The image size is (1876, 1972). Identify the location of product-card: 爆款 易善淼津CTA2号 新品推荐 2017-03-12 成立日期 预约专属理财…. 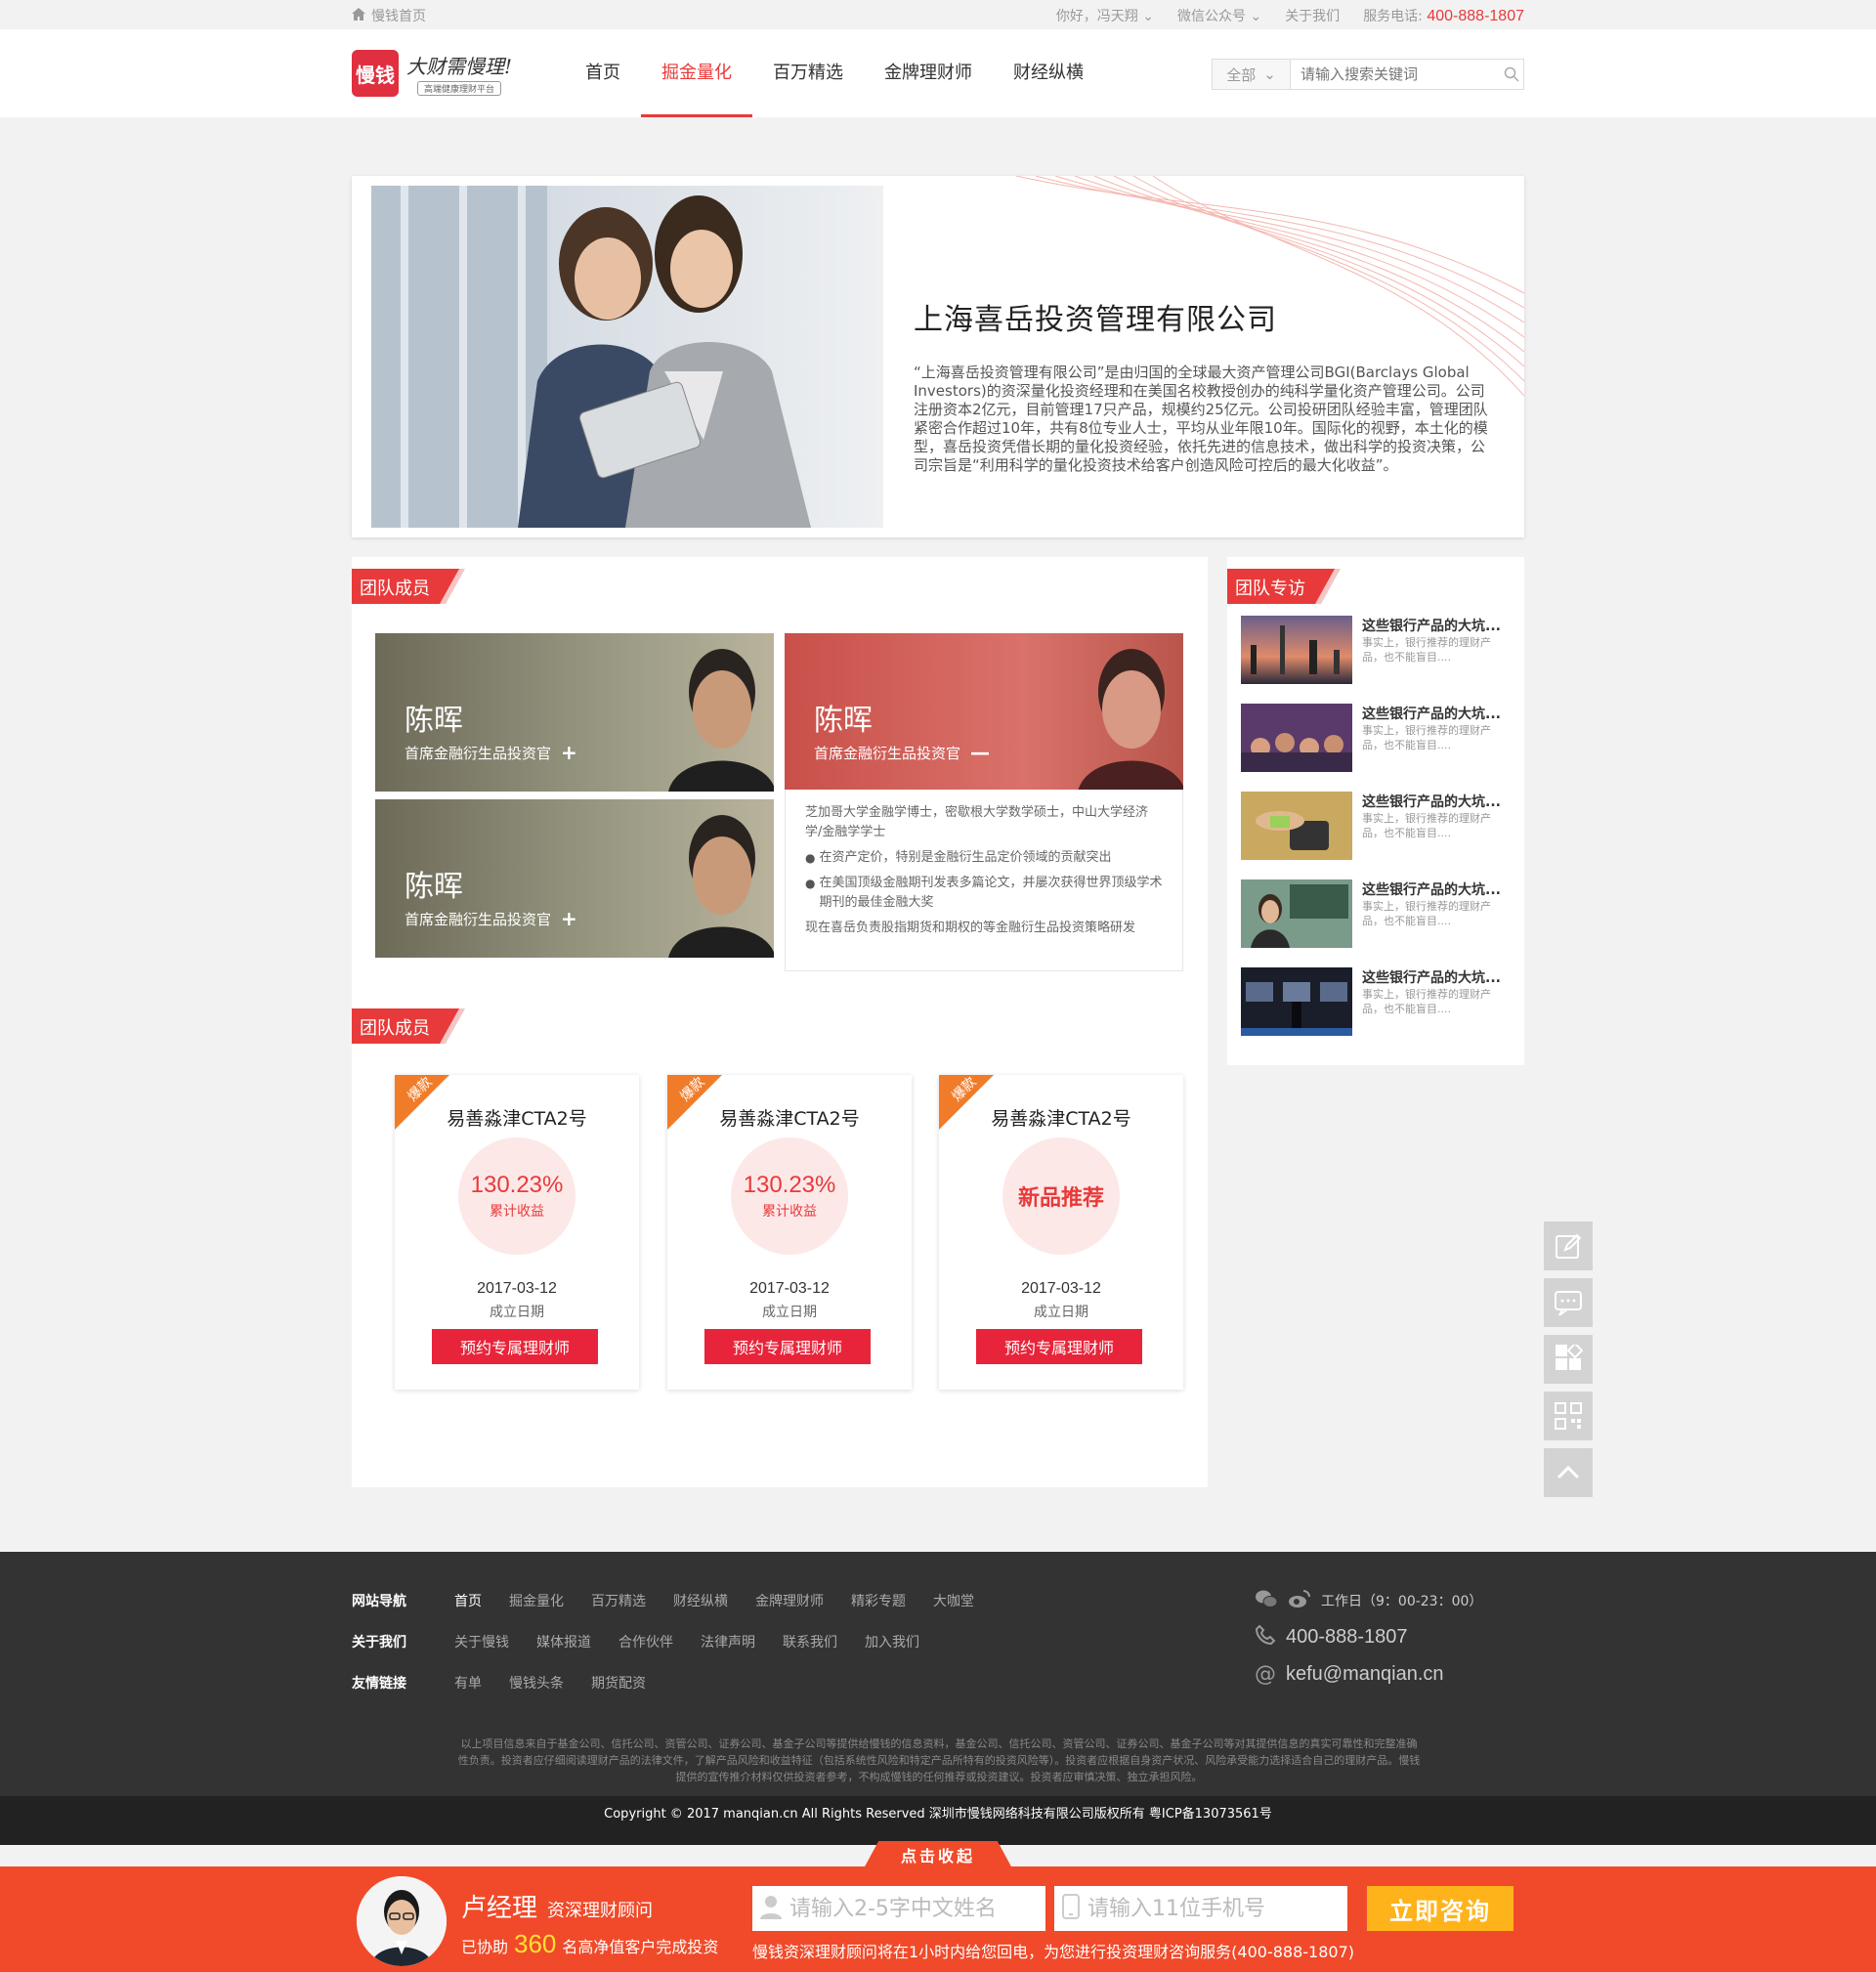
(1061, 1232).